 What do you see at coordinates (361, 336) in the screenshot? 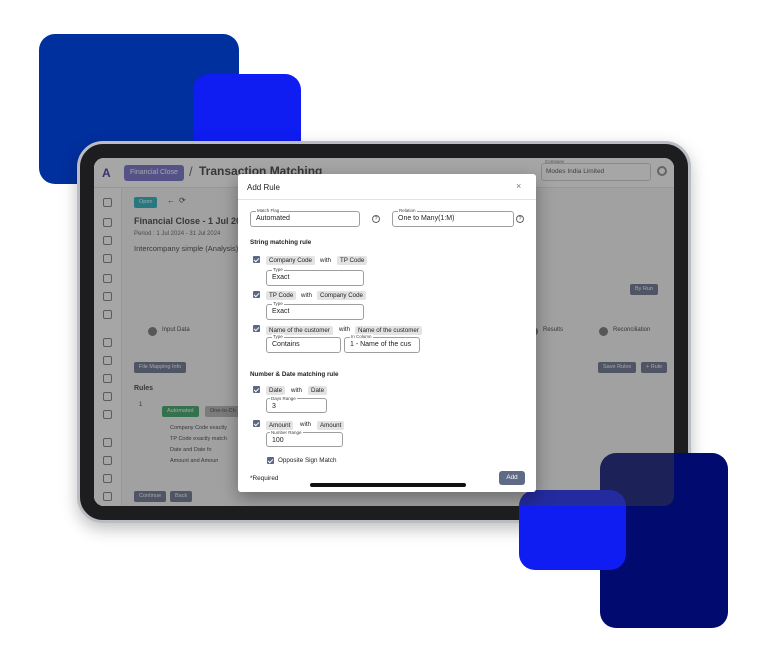
I see `in-column-label: In Column` at bounding box center [361, 336].